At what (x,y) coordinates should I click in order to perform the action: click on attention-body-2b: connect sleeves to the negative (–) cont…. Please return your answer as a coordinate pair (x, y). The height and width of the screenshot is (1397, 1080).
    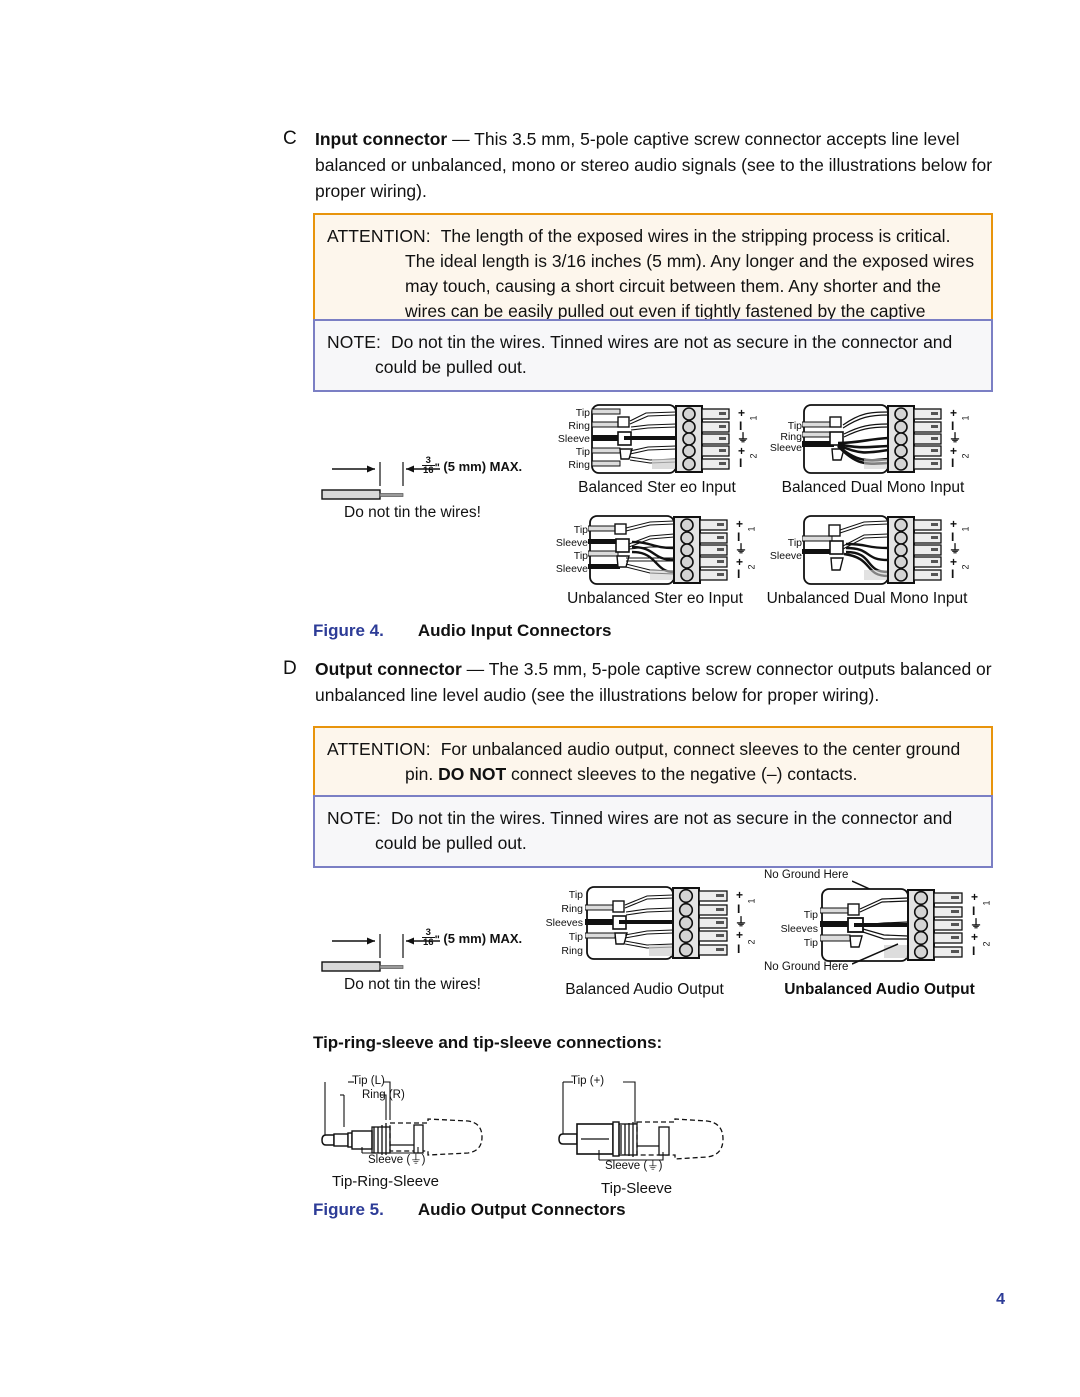
    Looking at the image, I should click on (682, 774).